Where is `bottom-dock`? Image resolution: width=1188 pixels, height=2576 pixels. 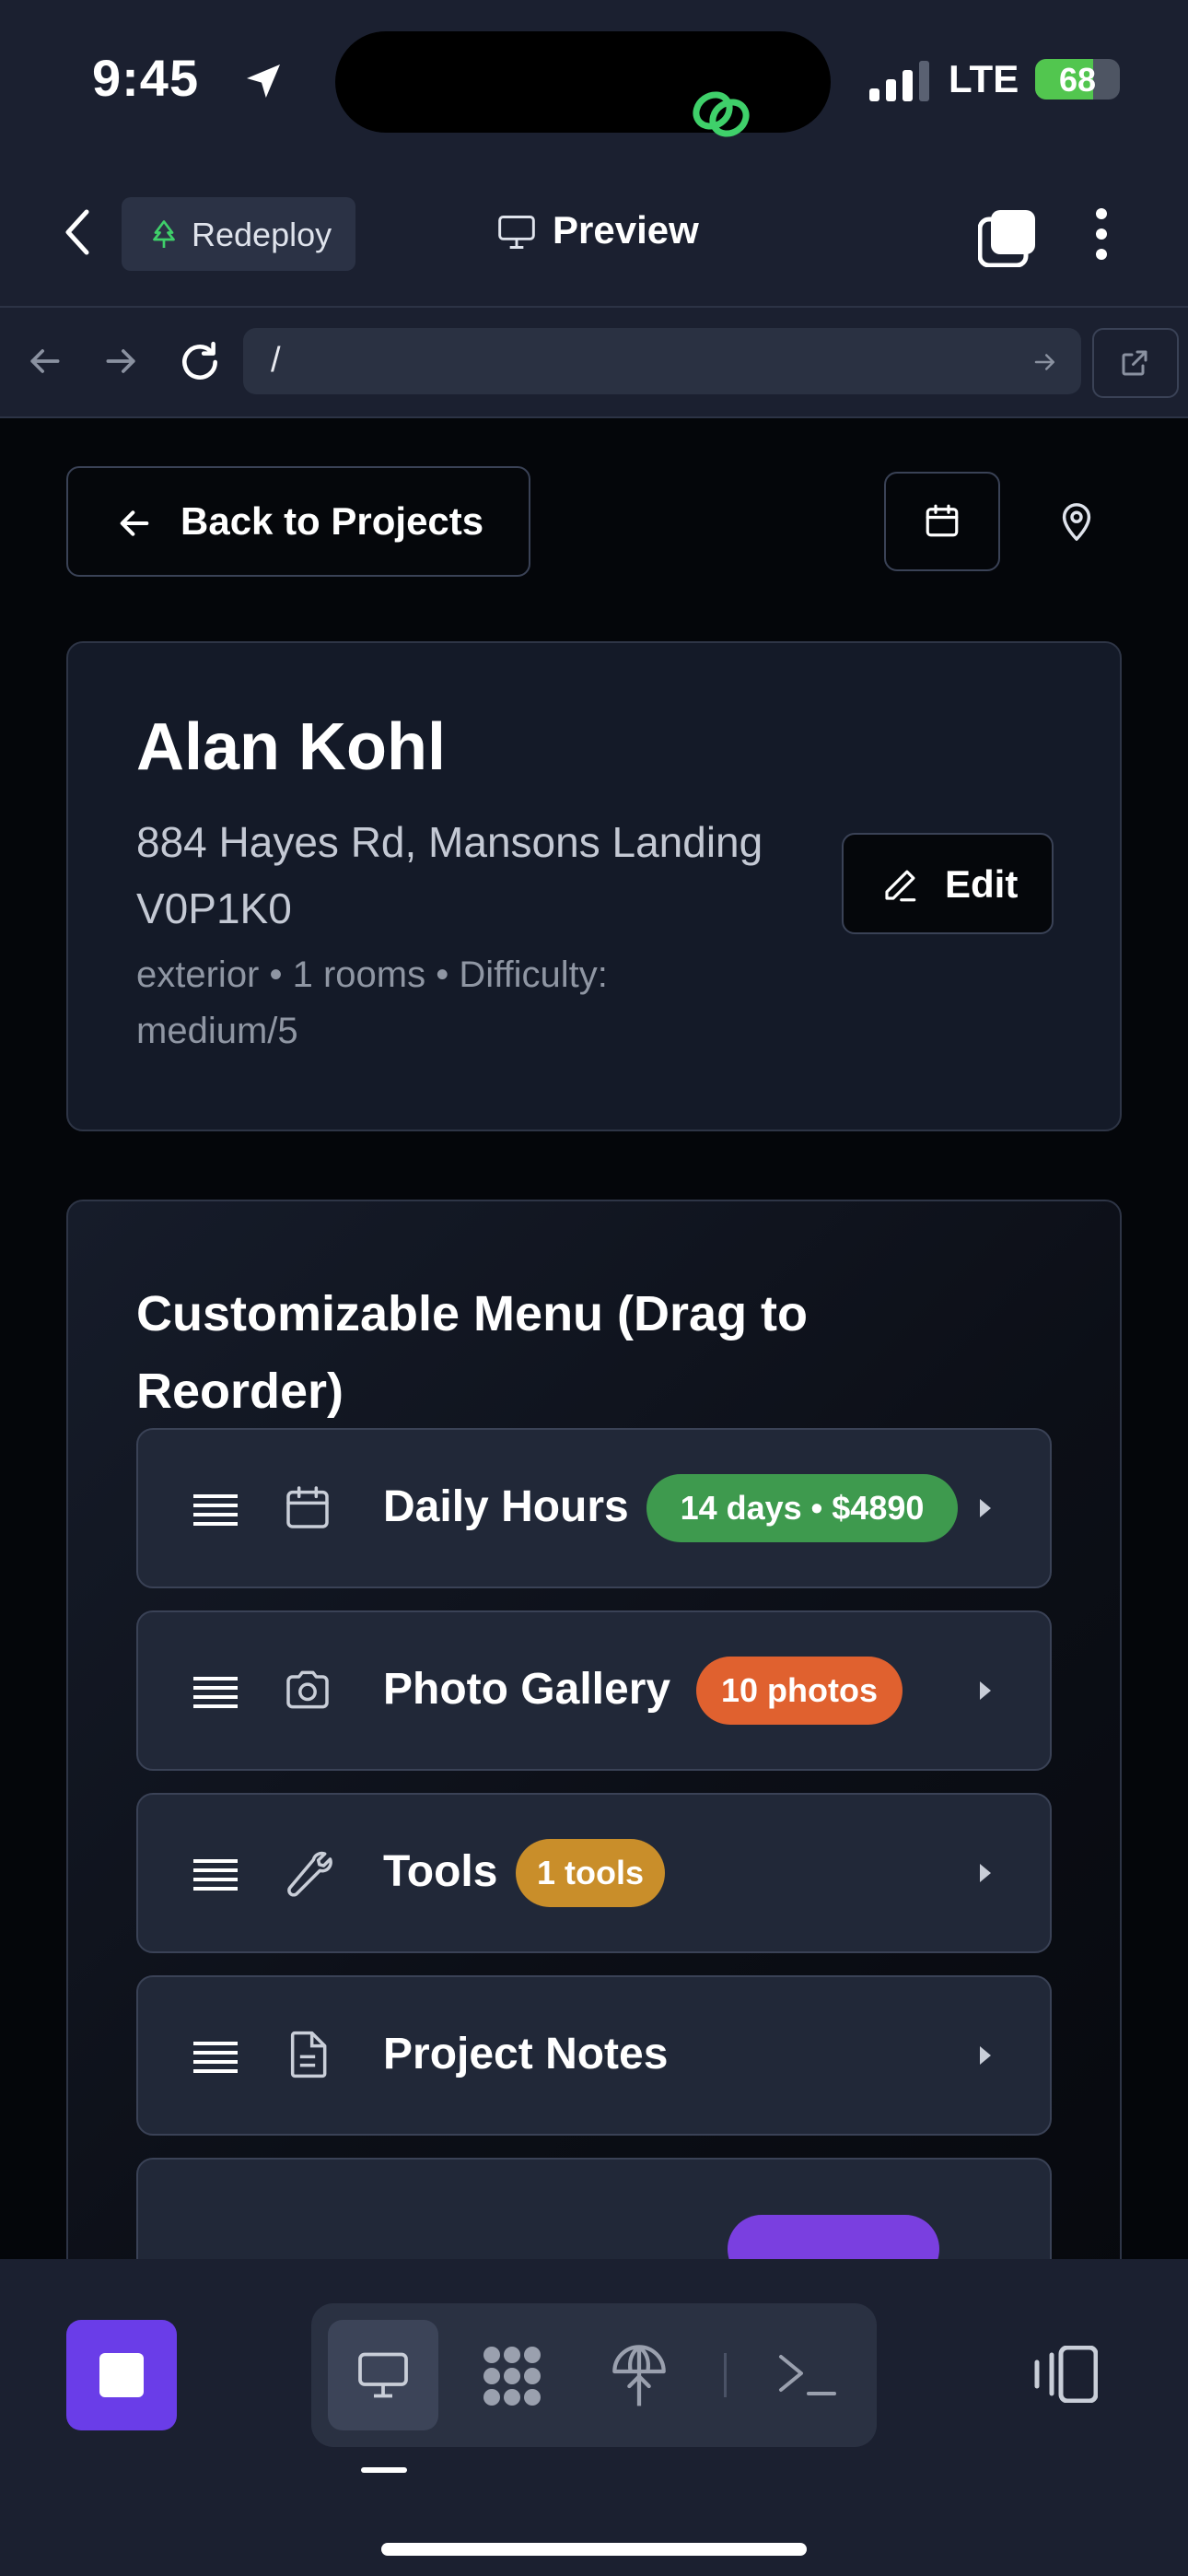 bottom-dock is located at coordinates (594, 2417).